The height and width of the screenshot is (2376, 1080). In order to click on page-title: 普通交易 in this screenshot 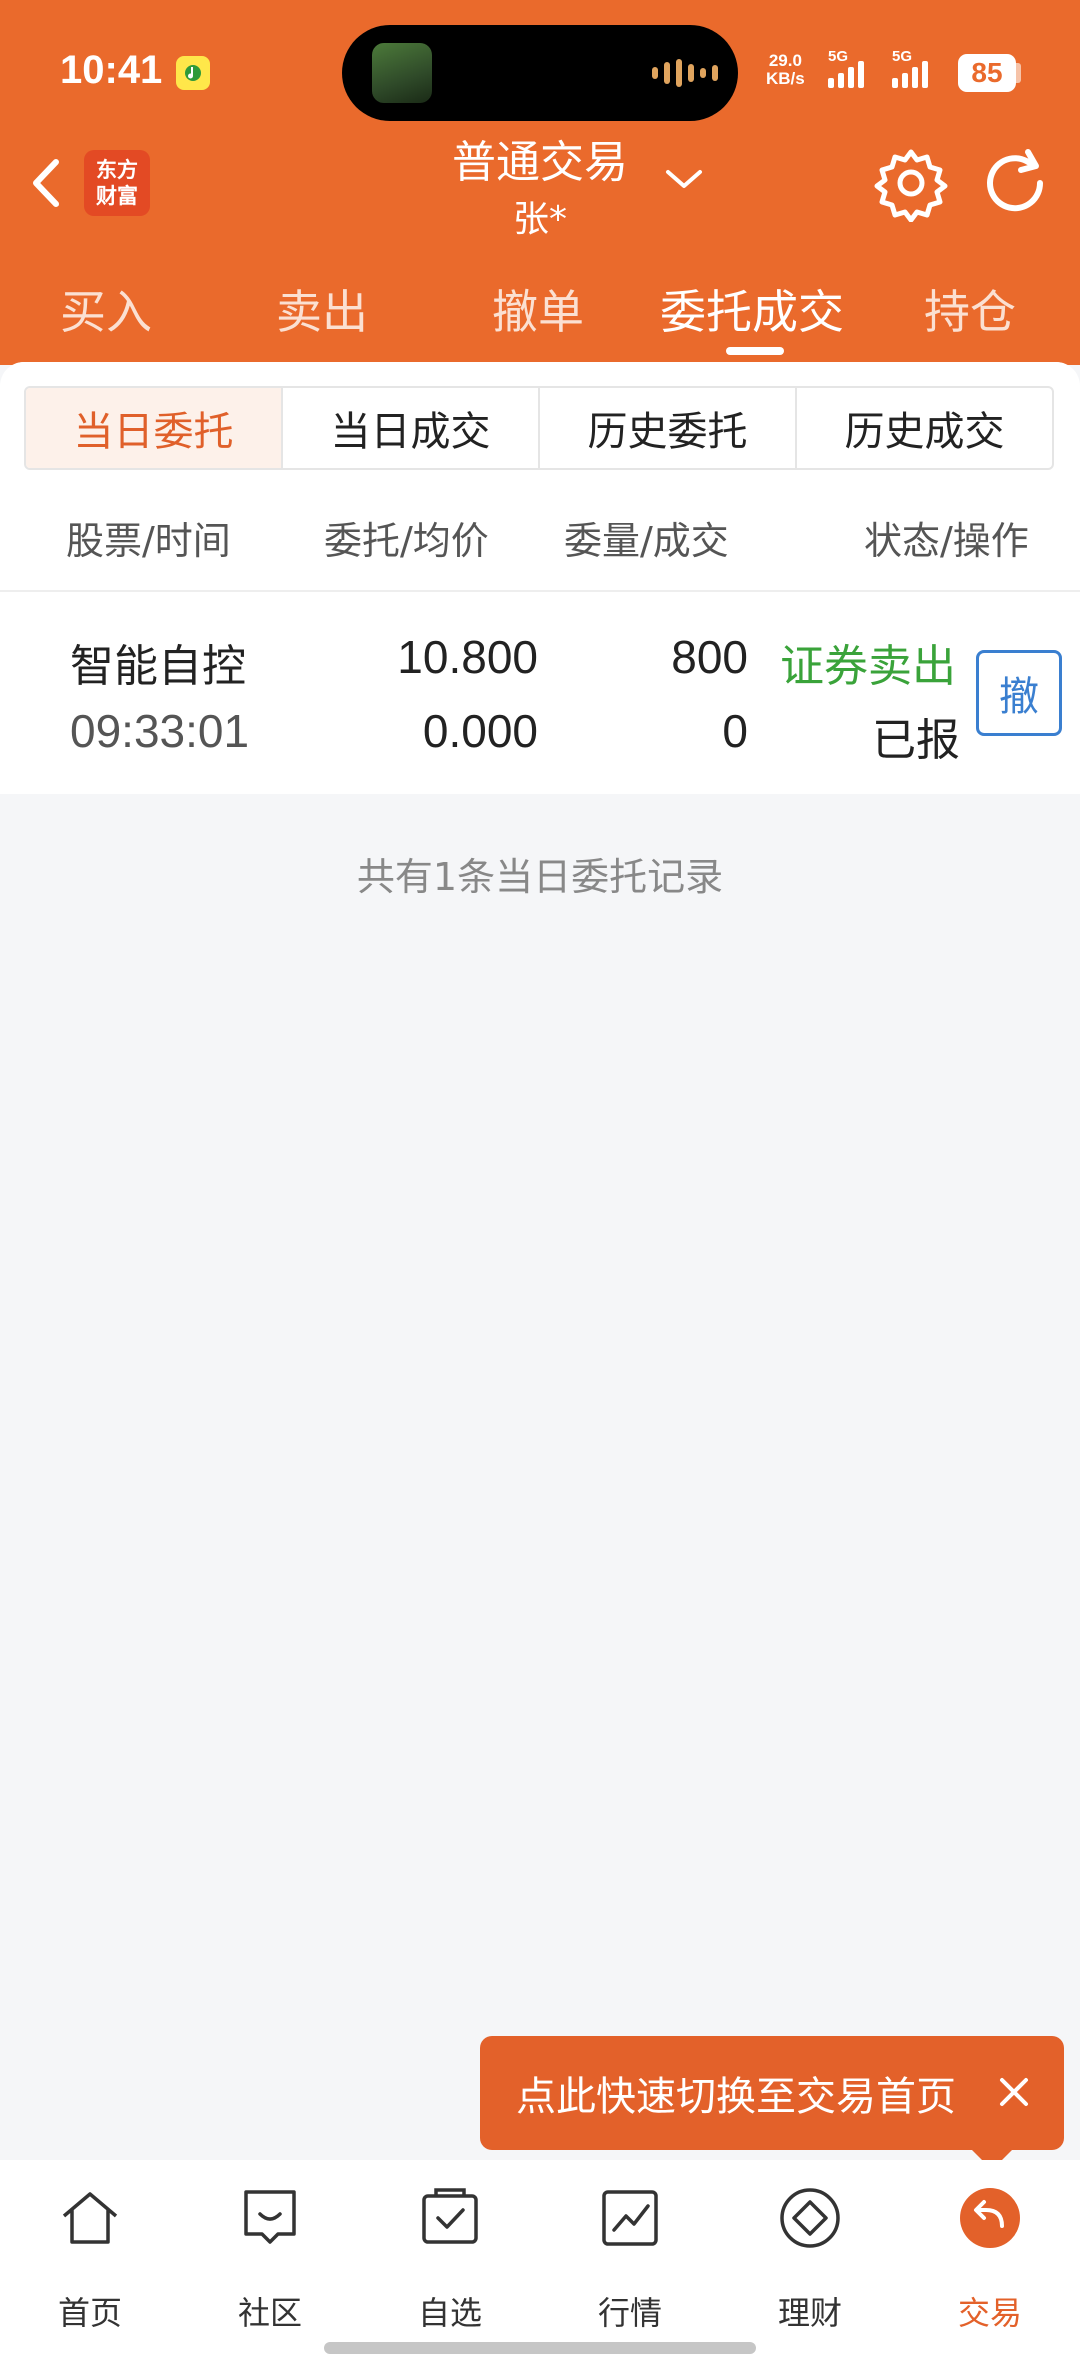, I will do `click(540, 158)`.